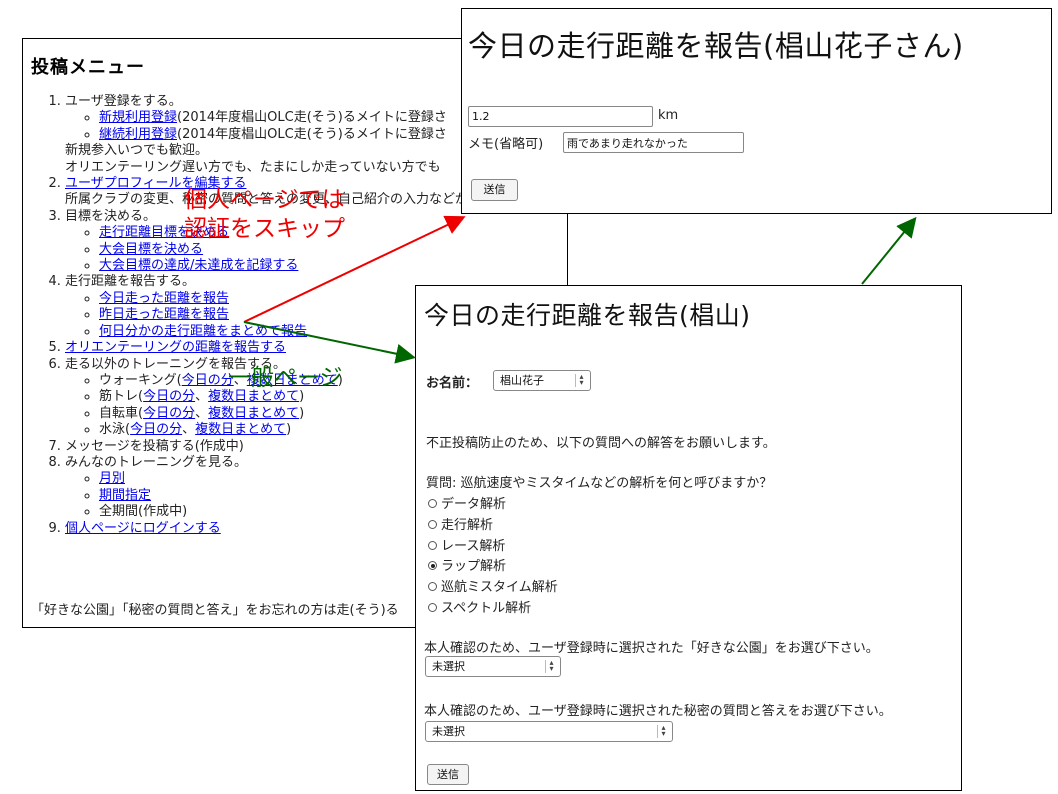 Image resolution: width=1058 pixels, height=794 pixels. I want to click on radio-label: ラップ解析, so click(474, 566).